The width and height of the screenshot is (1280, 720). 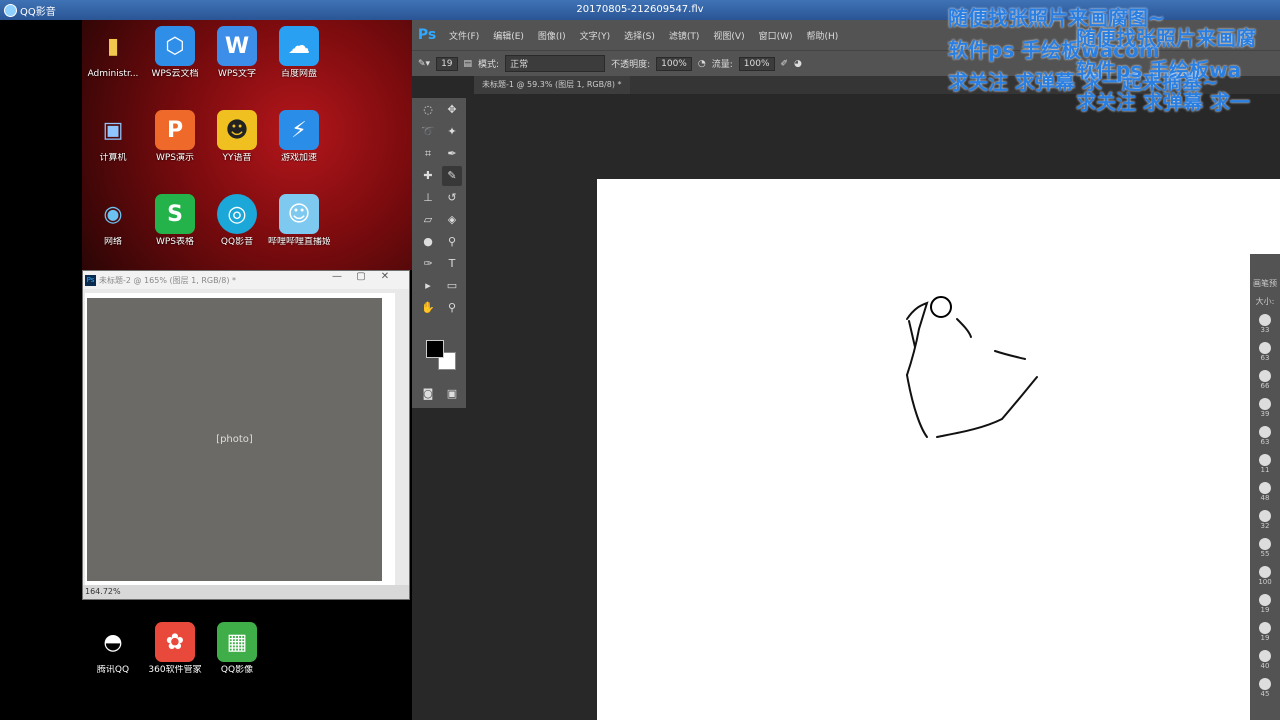 What do you see at coordinates (237, 137) in the screenshot?
I see `desktop-icon-yy-voice: ☻ YY语音` at bounding box center [237, 137].